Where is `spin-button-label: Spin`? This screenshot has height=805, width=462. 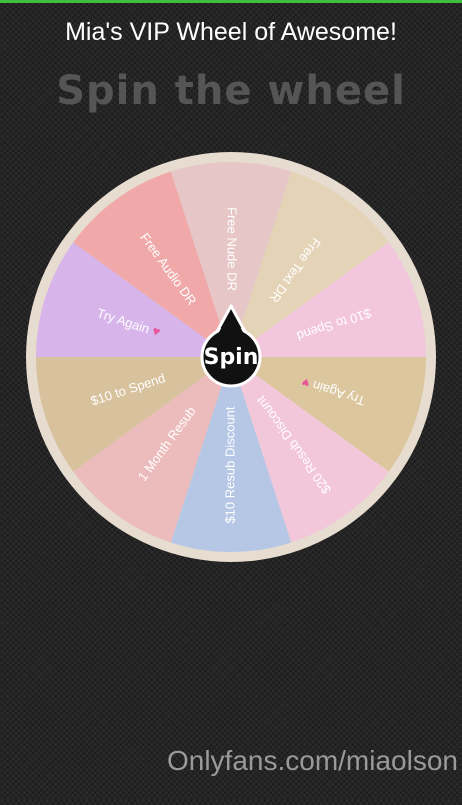
spin-button-label: Spin is located at coordinates (231, 357).